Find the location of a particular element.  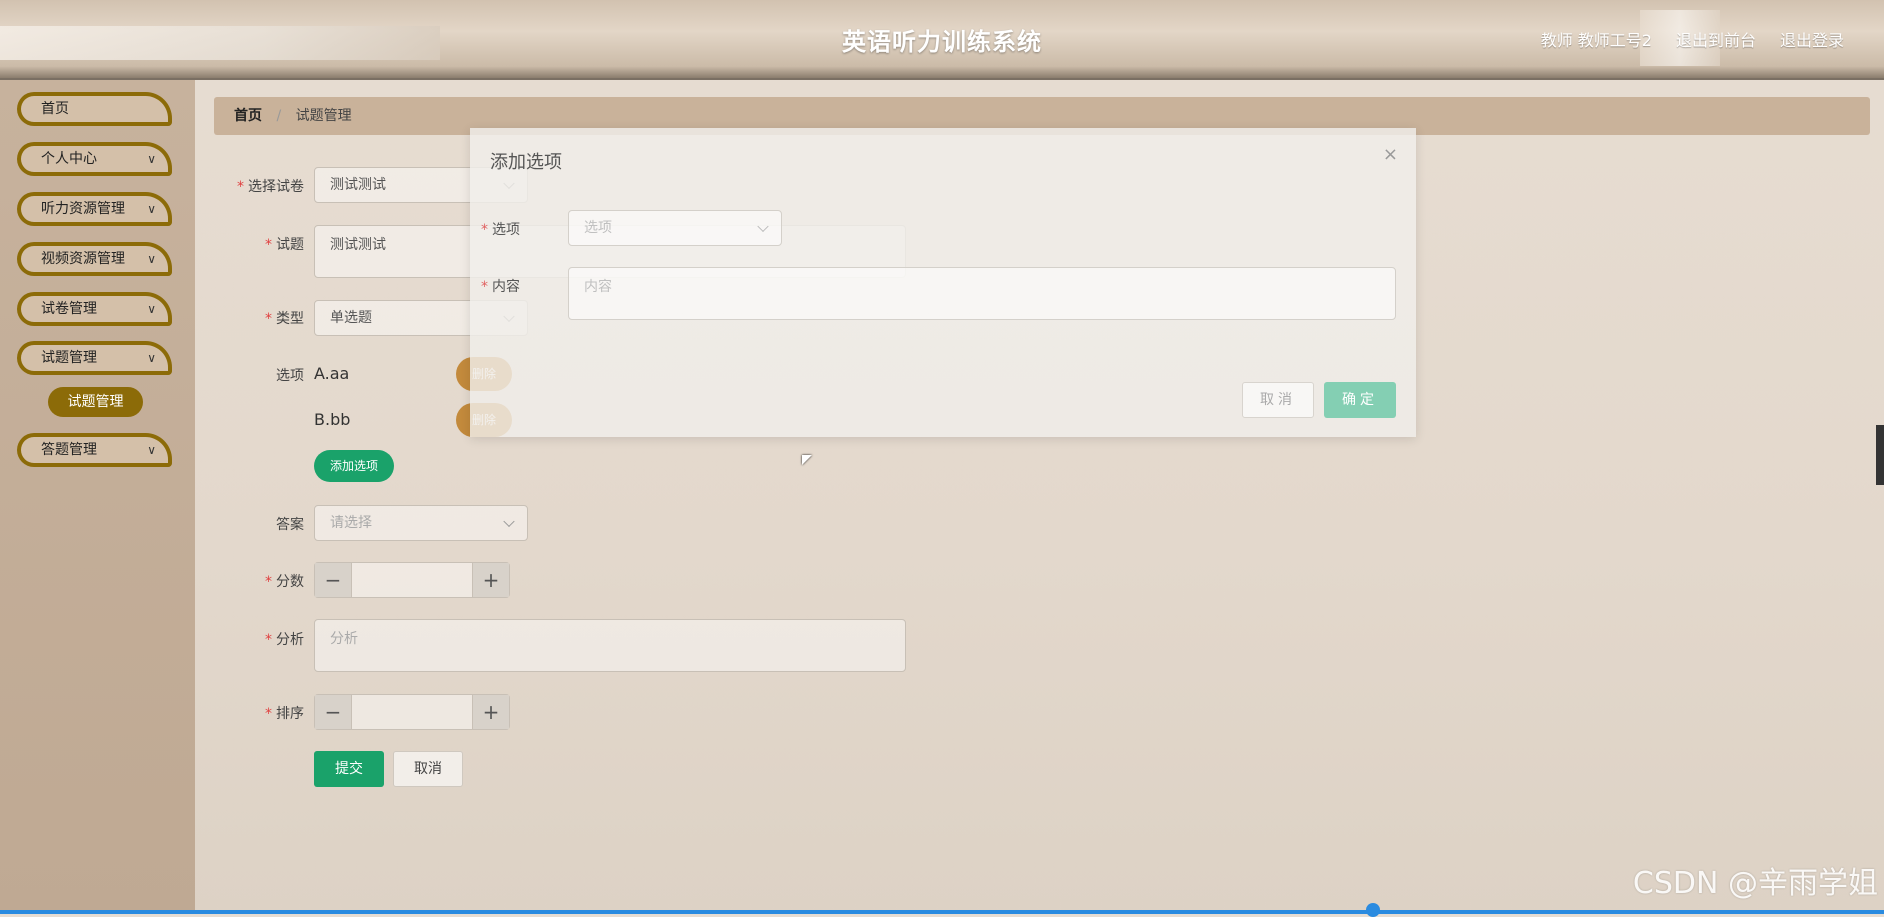

watermark: CSDN @辛雨学姐 is located at coordinates (1755, 883).